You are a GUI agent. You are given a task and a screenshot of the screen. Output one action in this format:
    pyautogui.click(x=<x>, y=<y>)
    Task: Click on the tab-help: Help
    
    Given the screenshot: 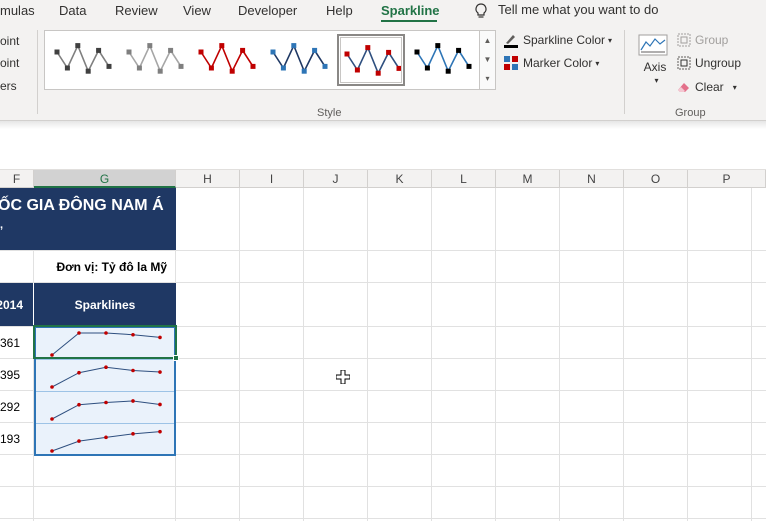 What is the action you would take?
    pyautogui.click(x=339, y=10)
    